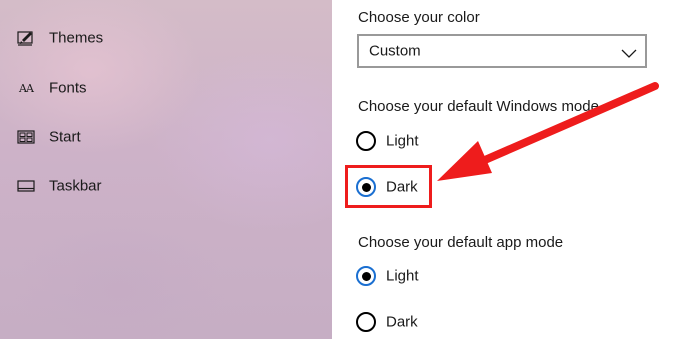 This screenshot has width=680, height=339. What do you see at coordinates (502, 51) in the screenshot?
I see `color-dropdown: Custom` at bounding box center [502, 51].